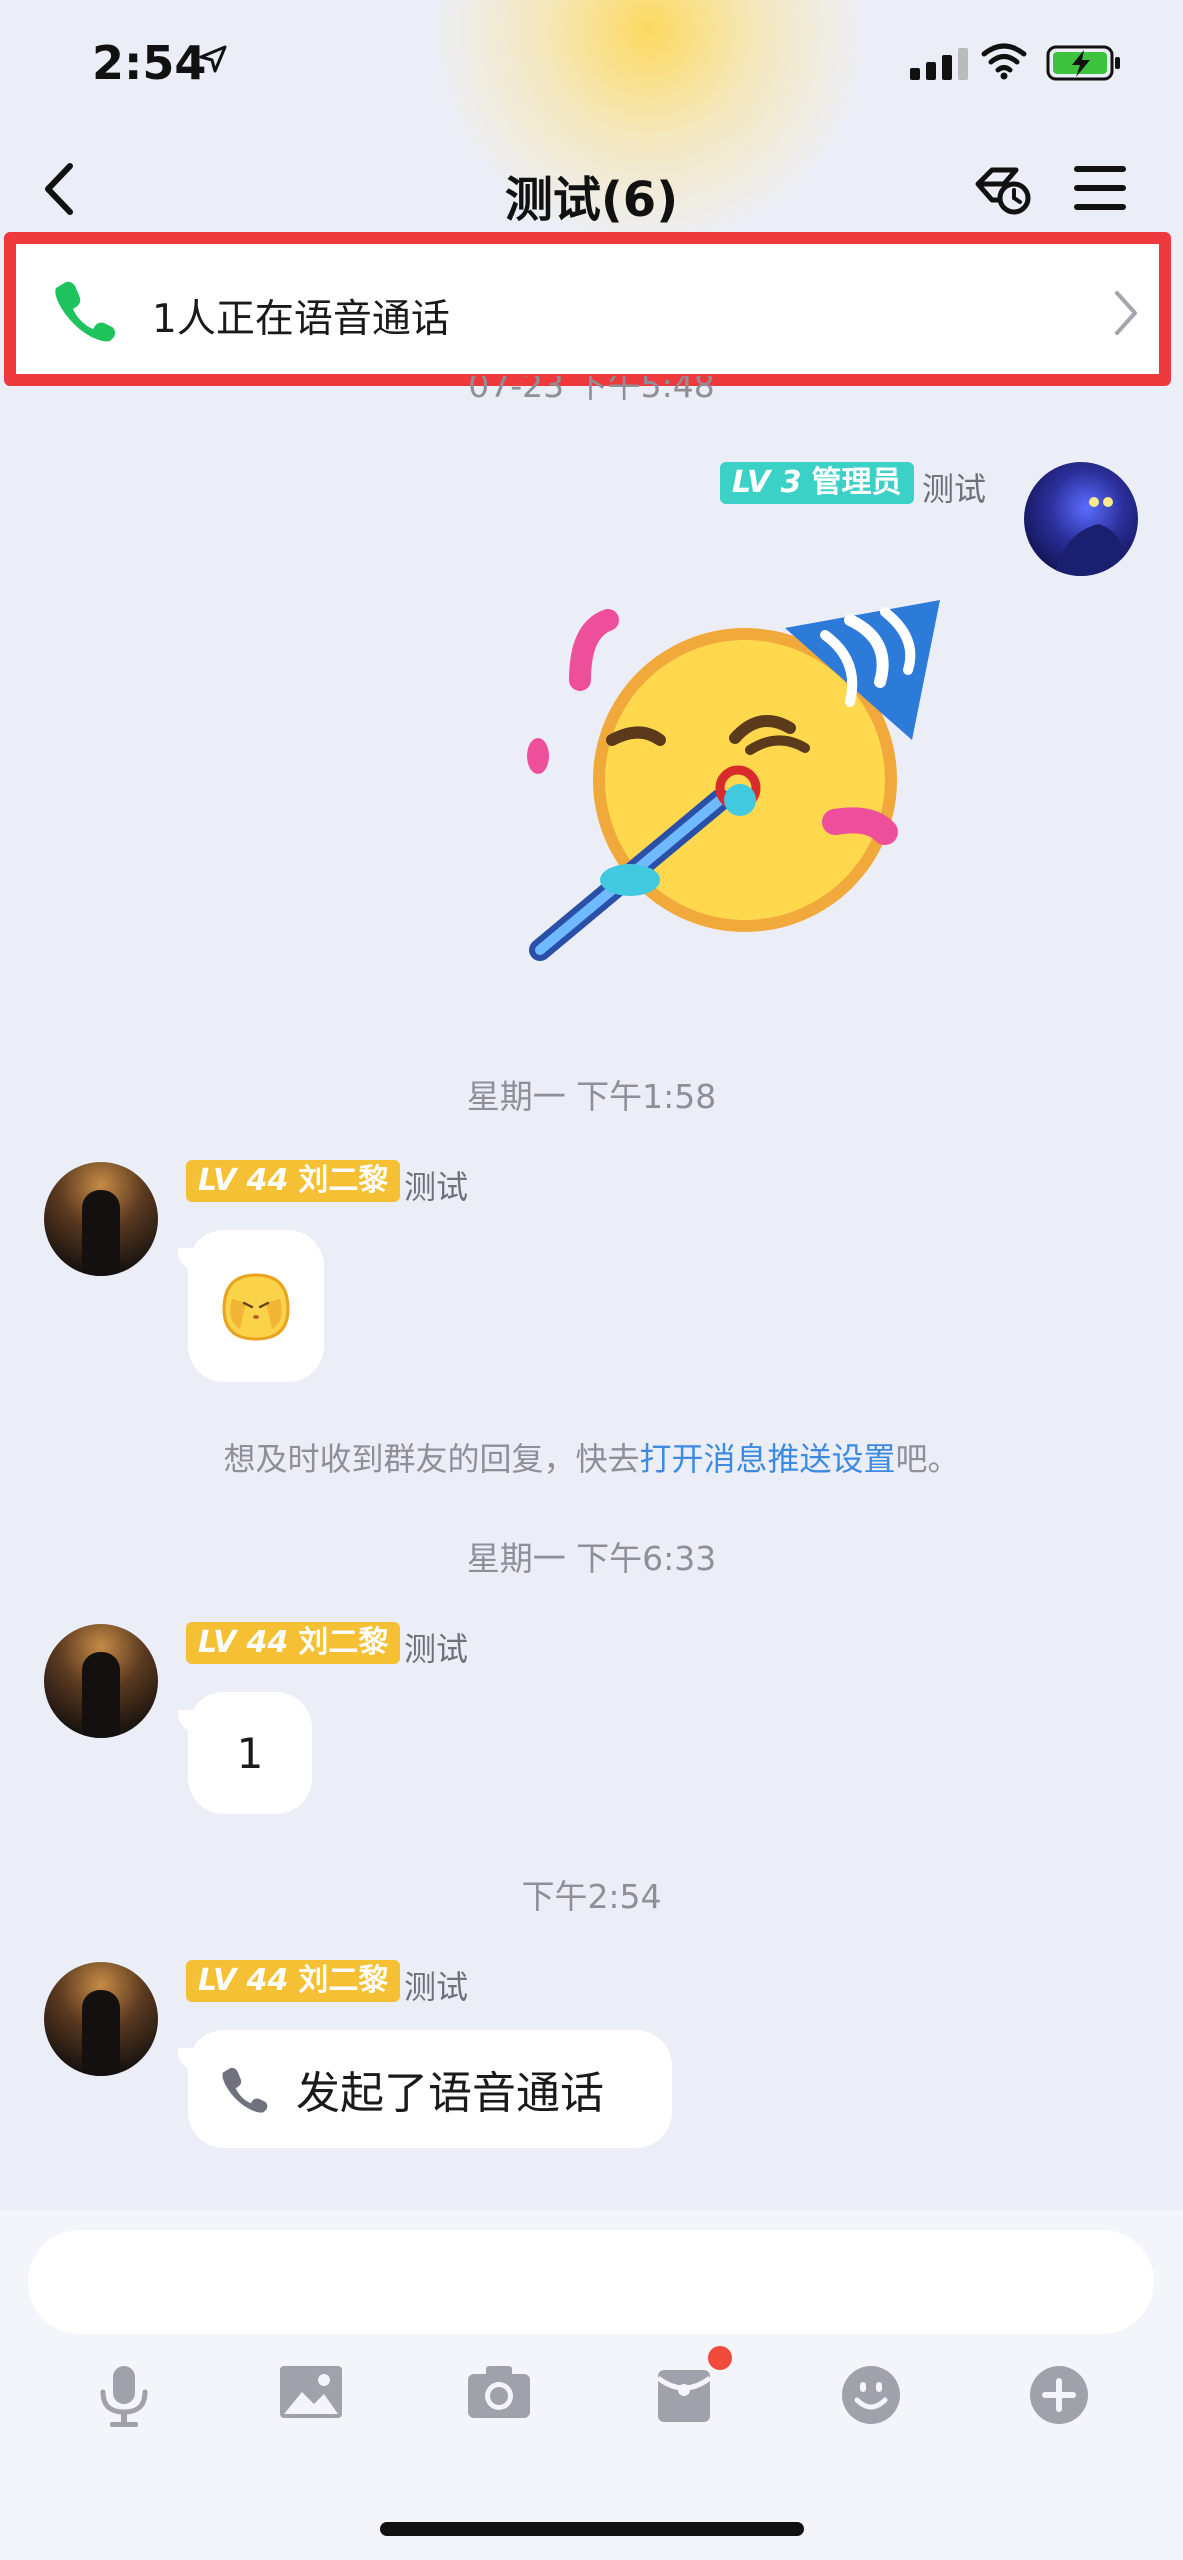  Describe the element at coordinates (499, 2392) in the screenshot. I see `camera-icon` at that location.